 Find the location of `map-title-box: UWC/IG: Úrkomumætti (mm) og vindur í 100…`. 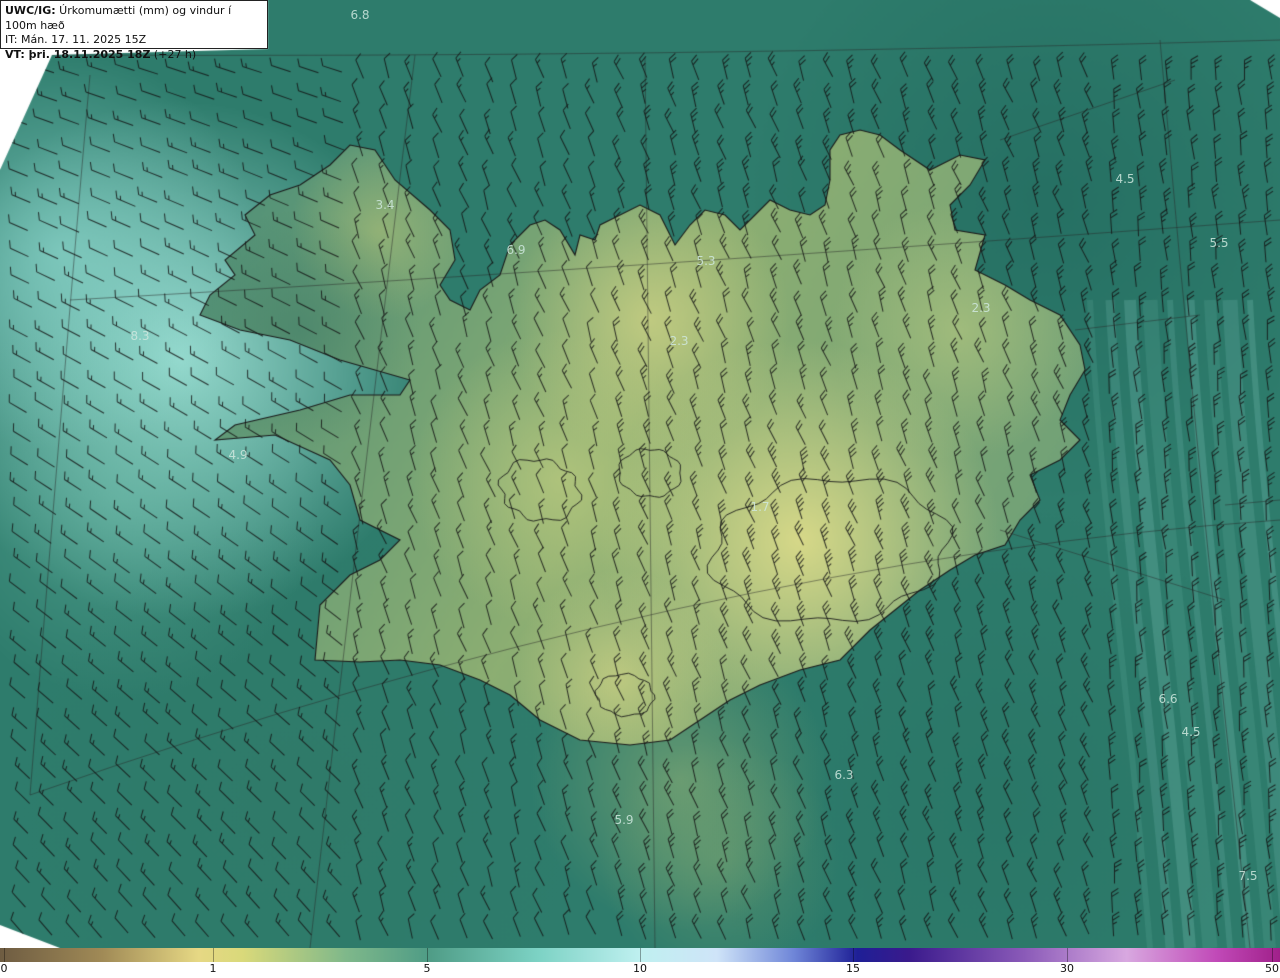

map-title-box: UWC/IG: Úrkomumætti (mm) og vindur í 100… is located at coordinates (134, 30).